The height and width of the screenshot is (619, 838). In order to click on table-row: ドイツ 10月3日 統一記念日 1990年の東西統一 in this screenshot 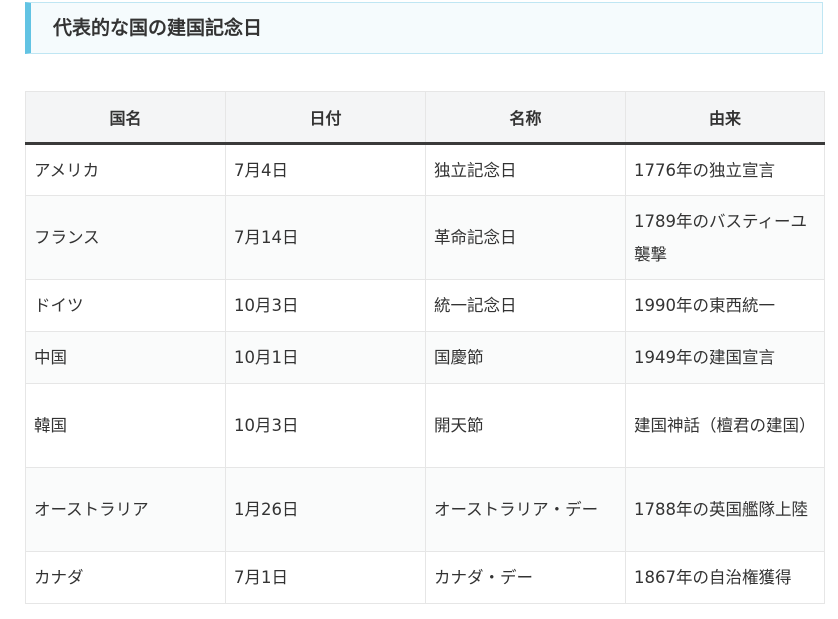, I will do `click(425, 305)`.